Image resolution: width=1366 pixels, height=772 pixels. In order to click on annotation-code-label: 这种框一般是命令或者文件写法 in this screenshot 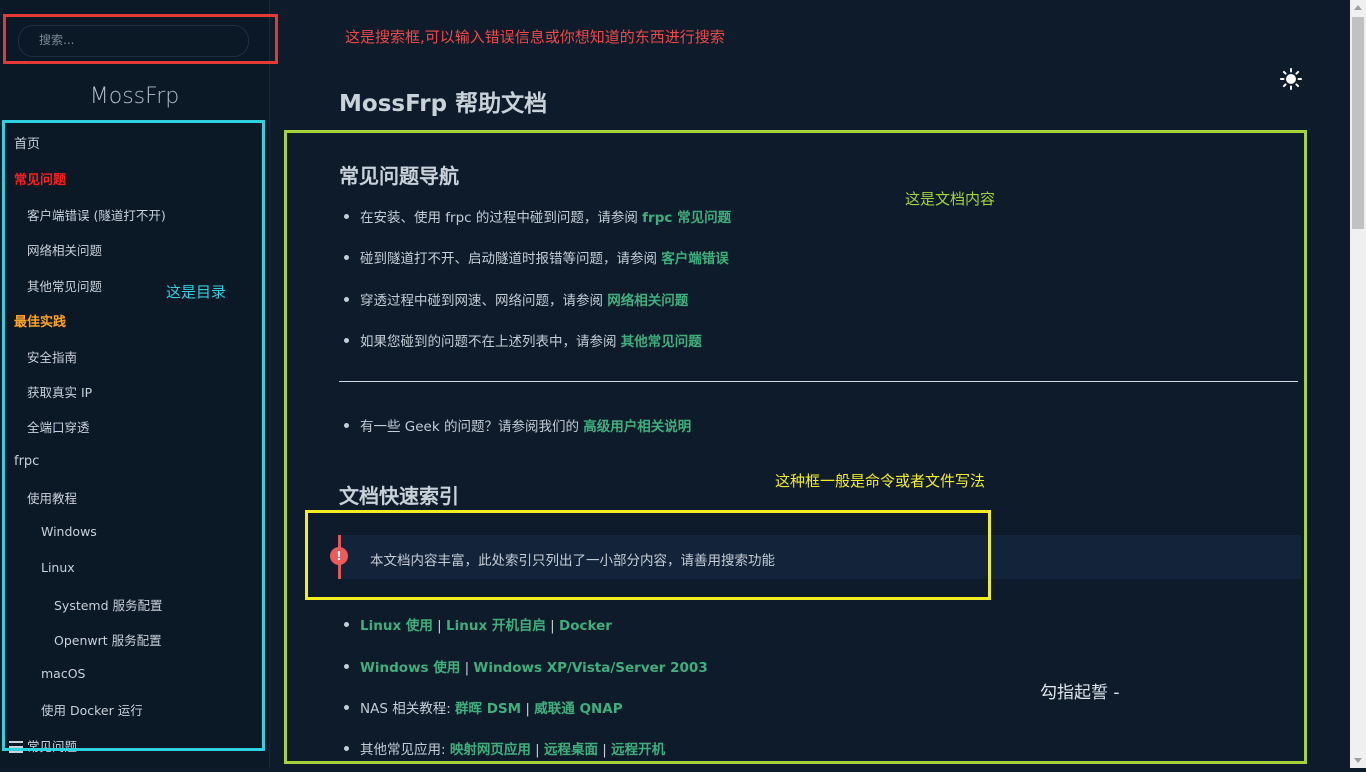, I will do `click(880, 481)`.